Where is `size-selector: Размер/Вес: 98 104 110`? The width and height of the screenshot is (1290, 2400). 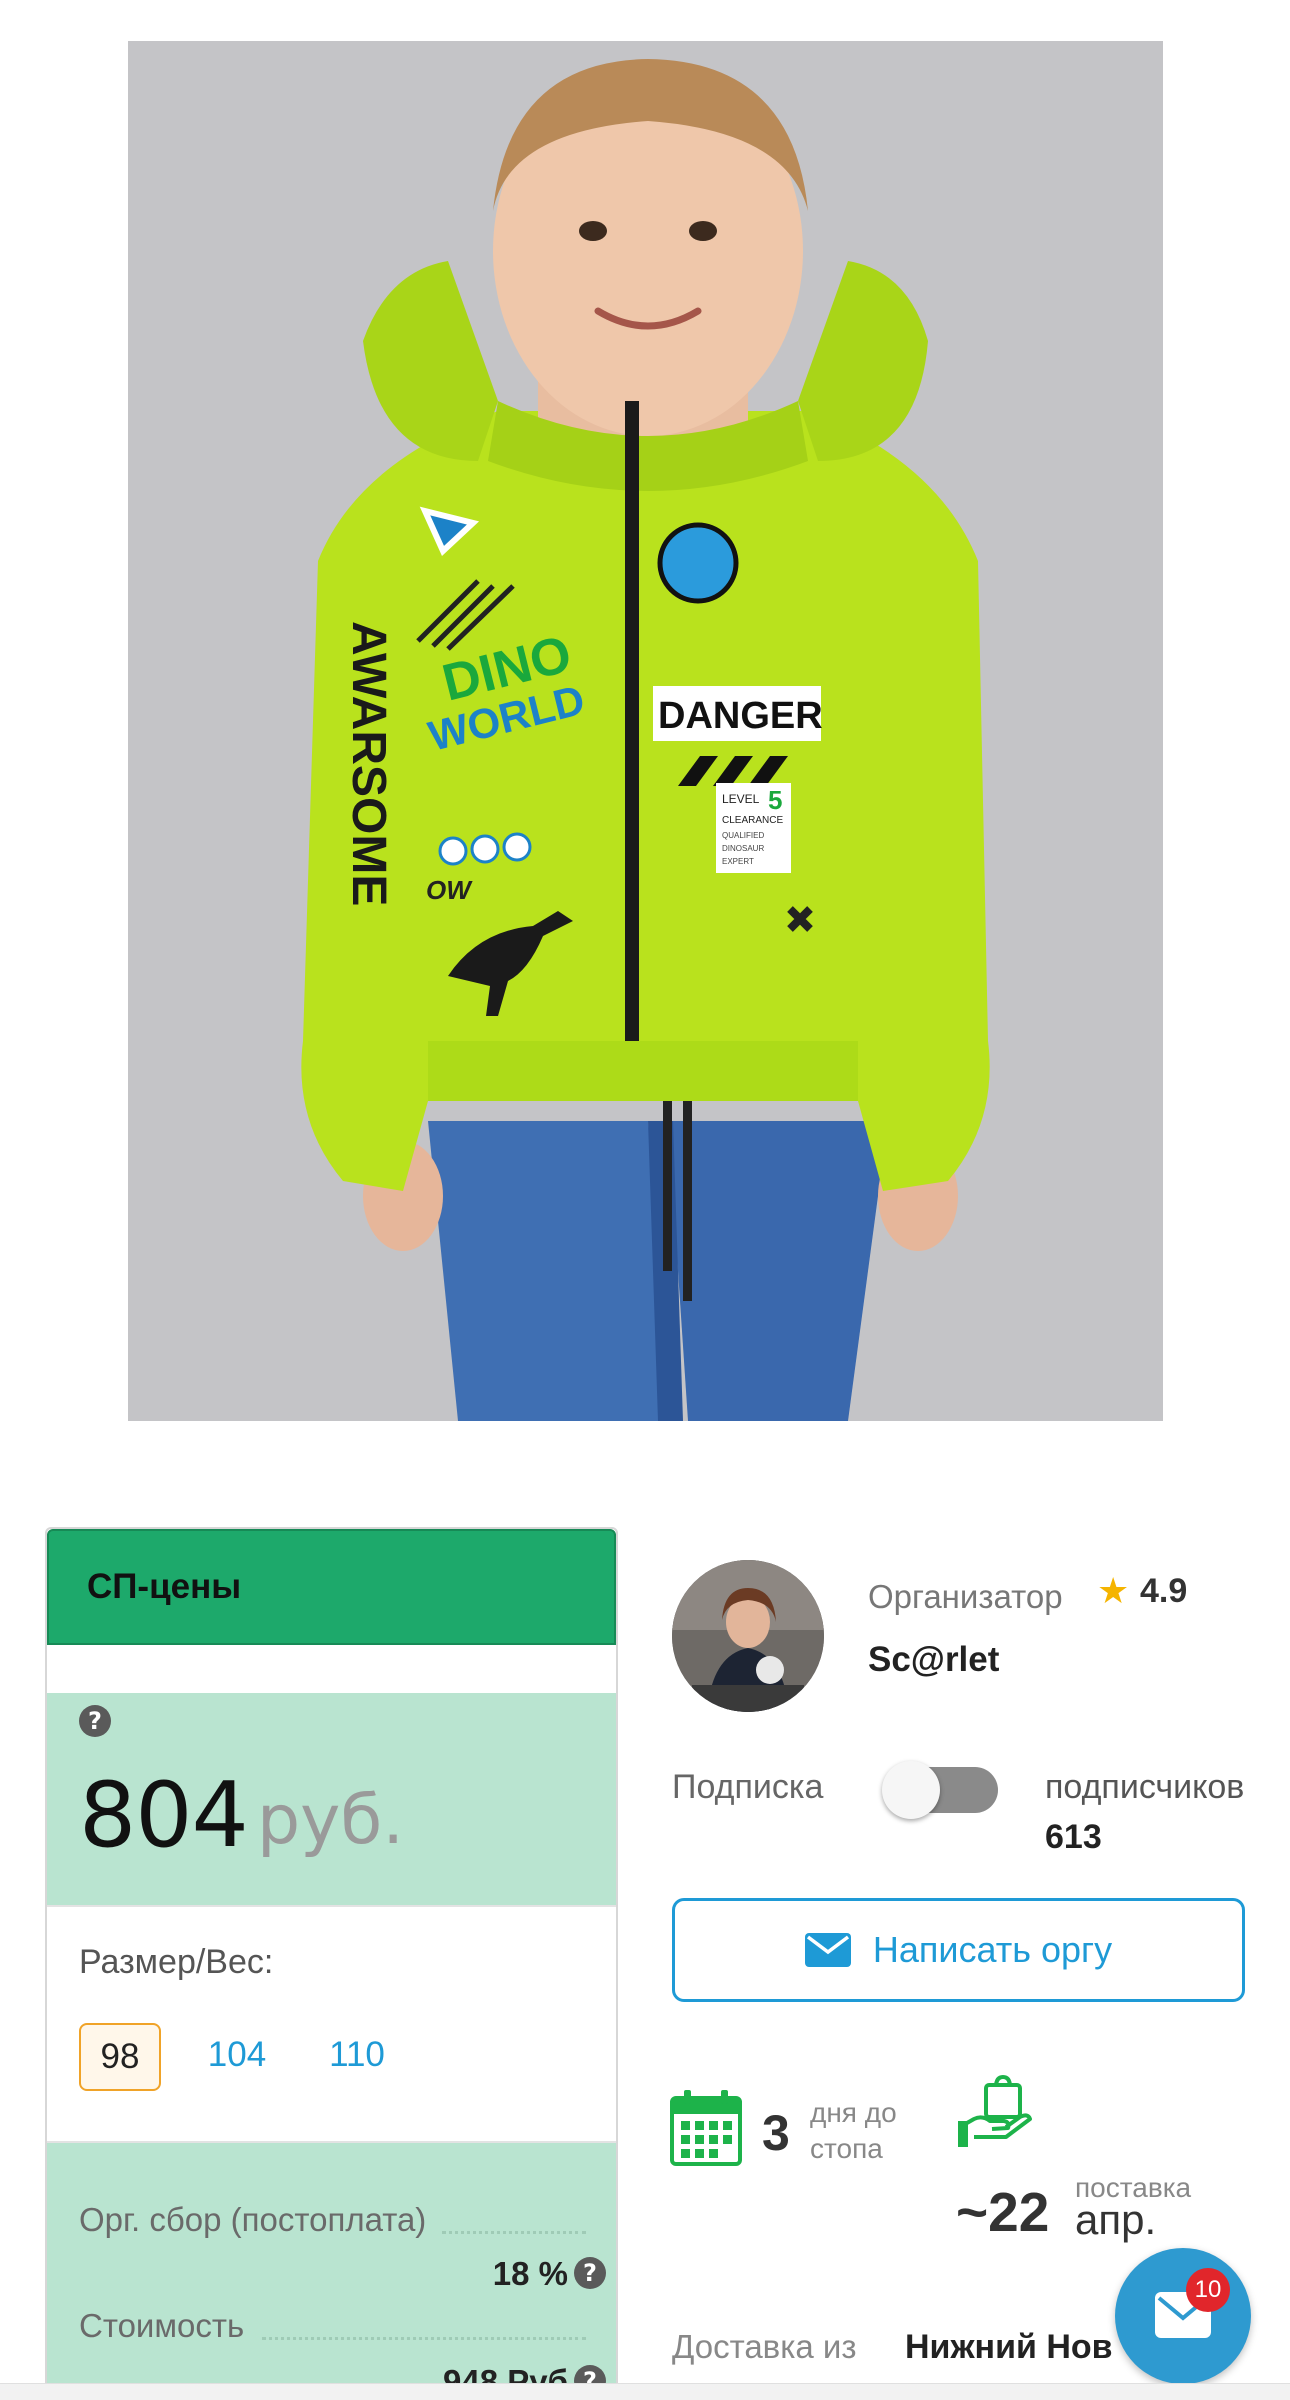 size-selector: Размер/Вес: 98 104 110 is located at coordinates (331, 2024).